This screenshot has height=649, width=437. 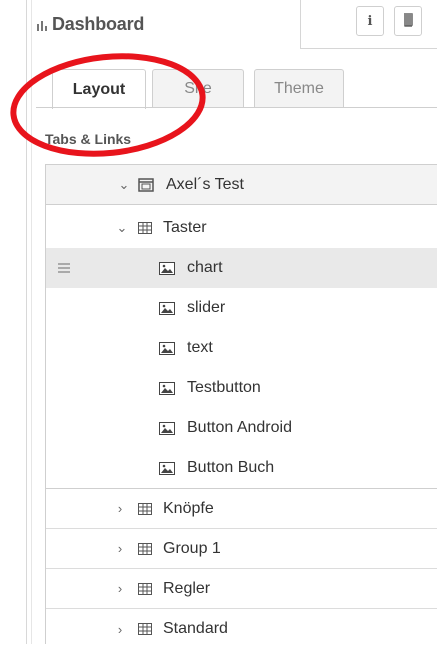 What do you see at coordinates (241, 629) in the screenshot?
I see `tree-group-row: › Standard` at bounding box center [241, 629].